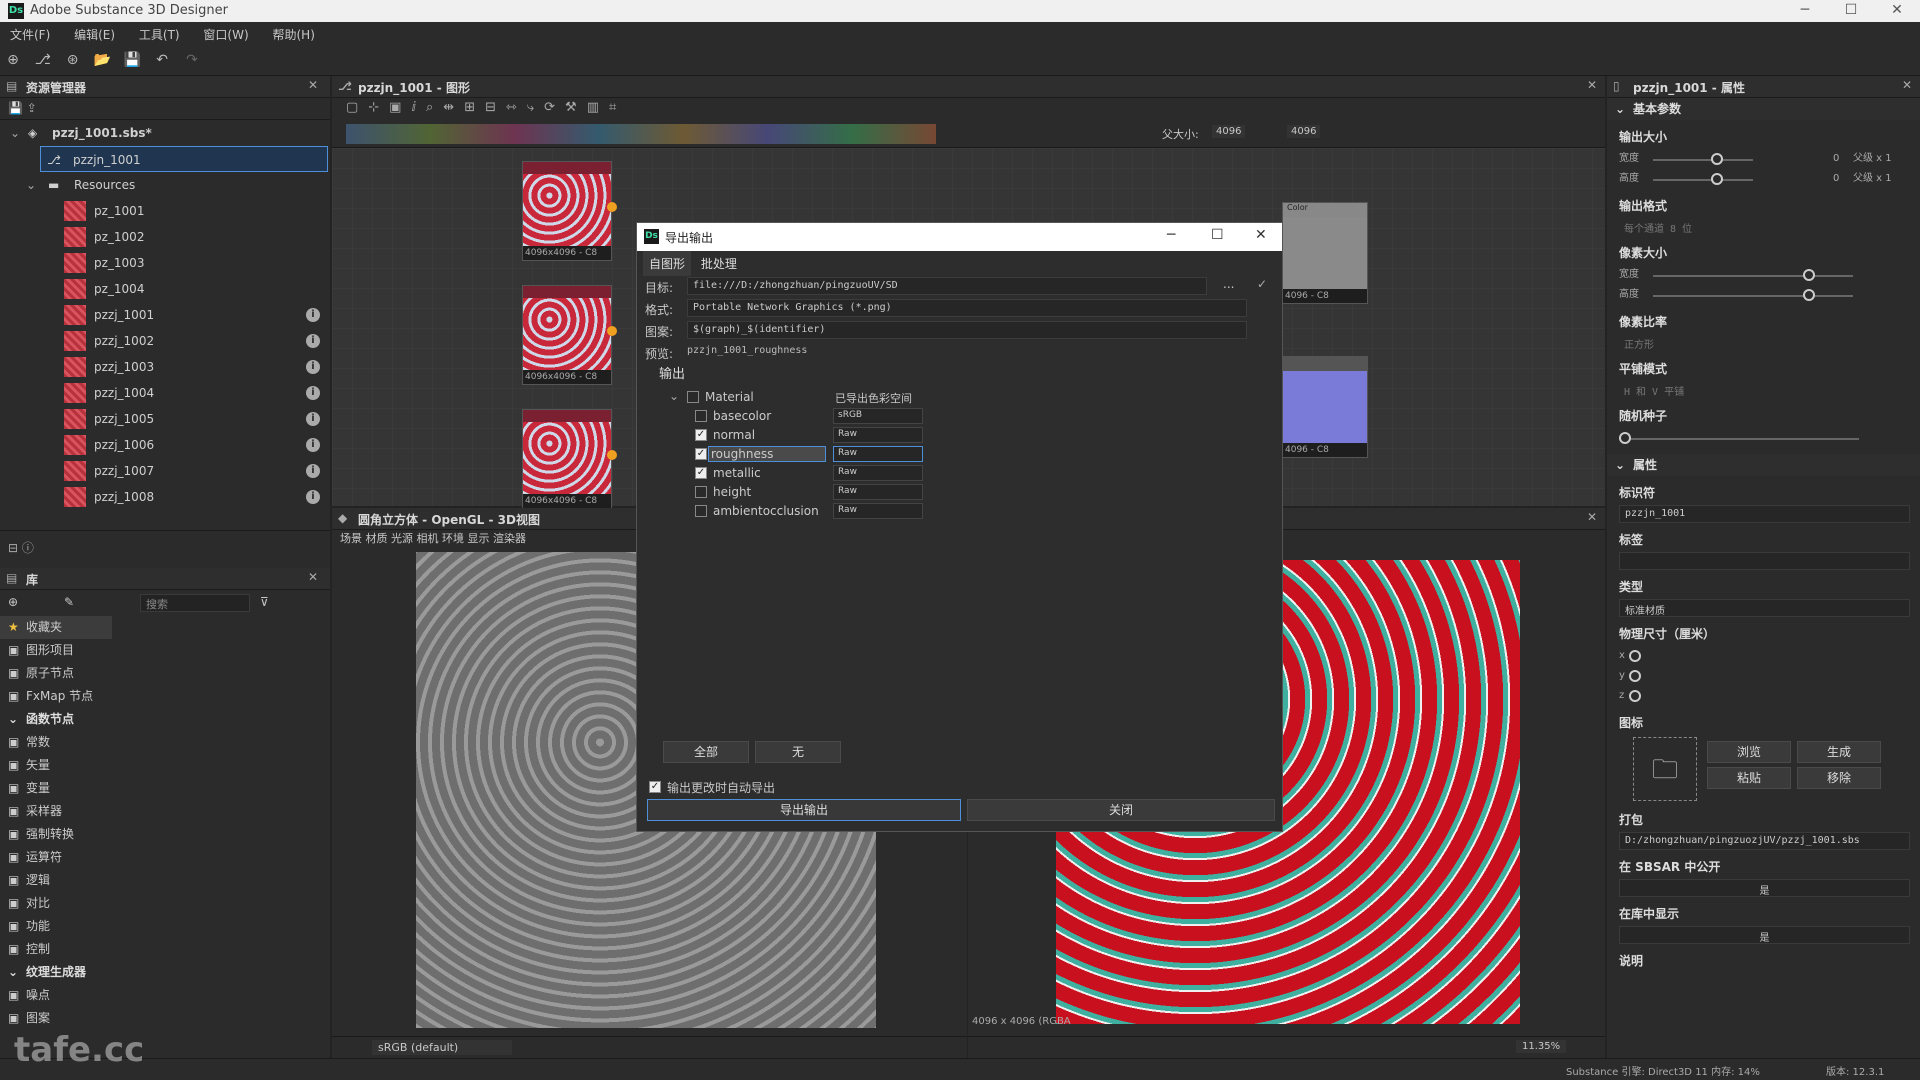  Describe the element at coordinates (56, 995) in the screenshot. I see `library-item: ▣ 噪点` at that location.